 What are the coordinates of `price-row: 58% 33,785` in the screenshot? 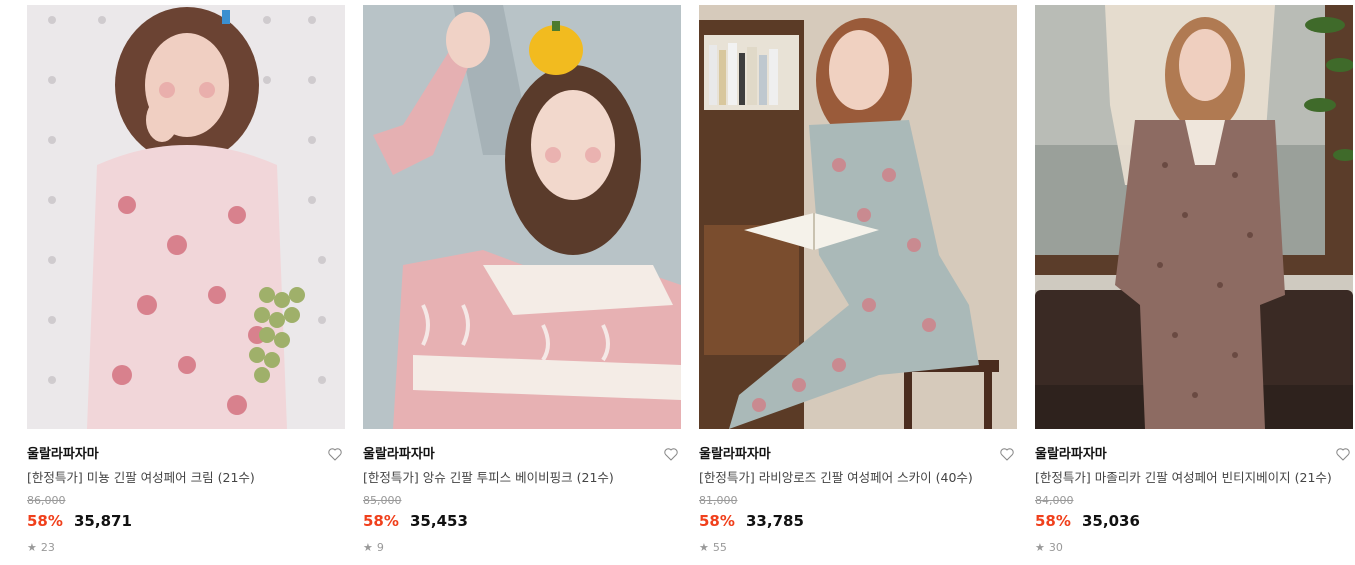 It's located at (858, 521).